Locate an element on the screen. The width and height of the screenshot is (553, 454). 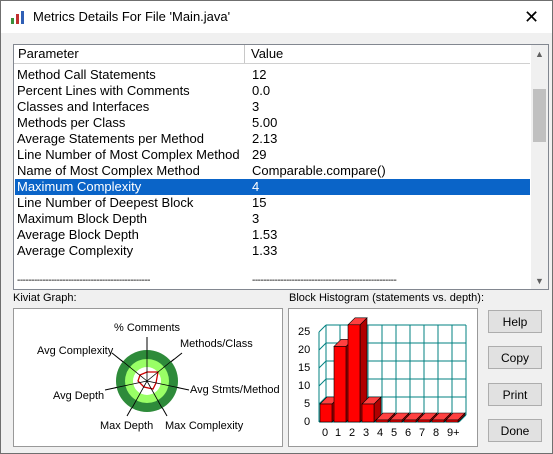
kiviat-axis-label-max-depth: Max Depth is located at coordinates (126, 426).